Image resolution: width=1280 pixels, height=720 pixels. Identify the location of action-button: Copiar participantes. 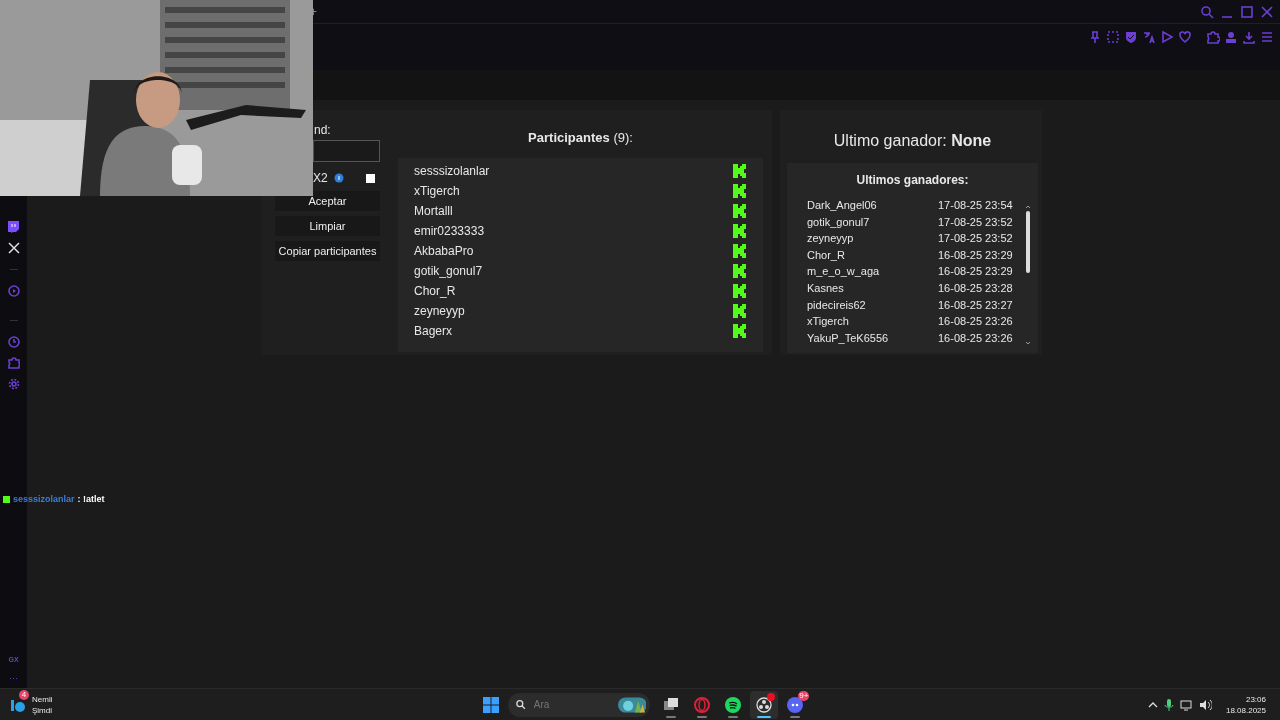
(327, 251).